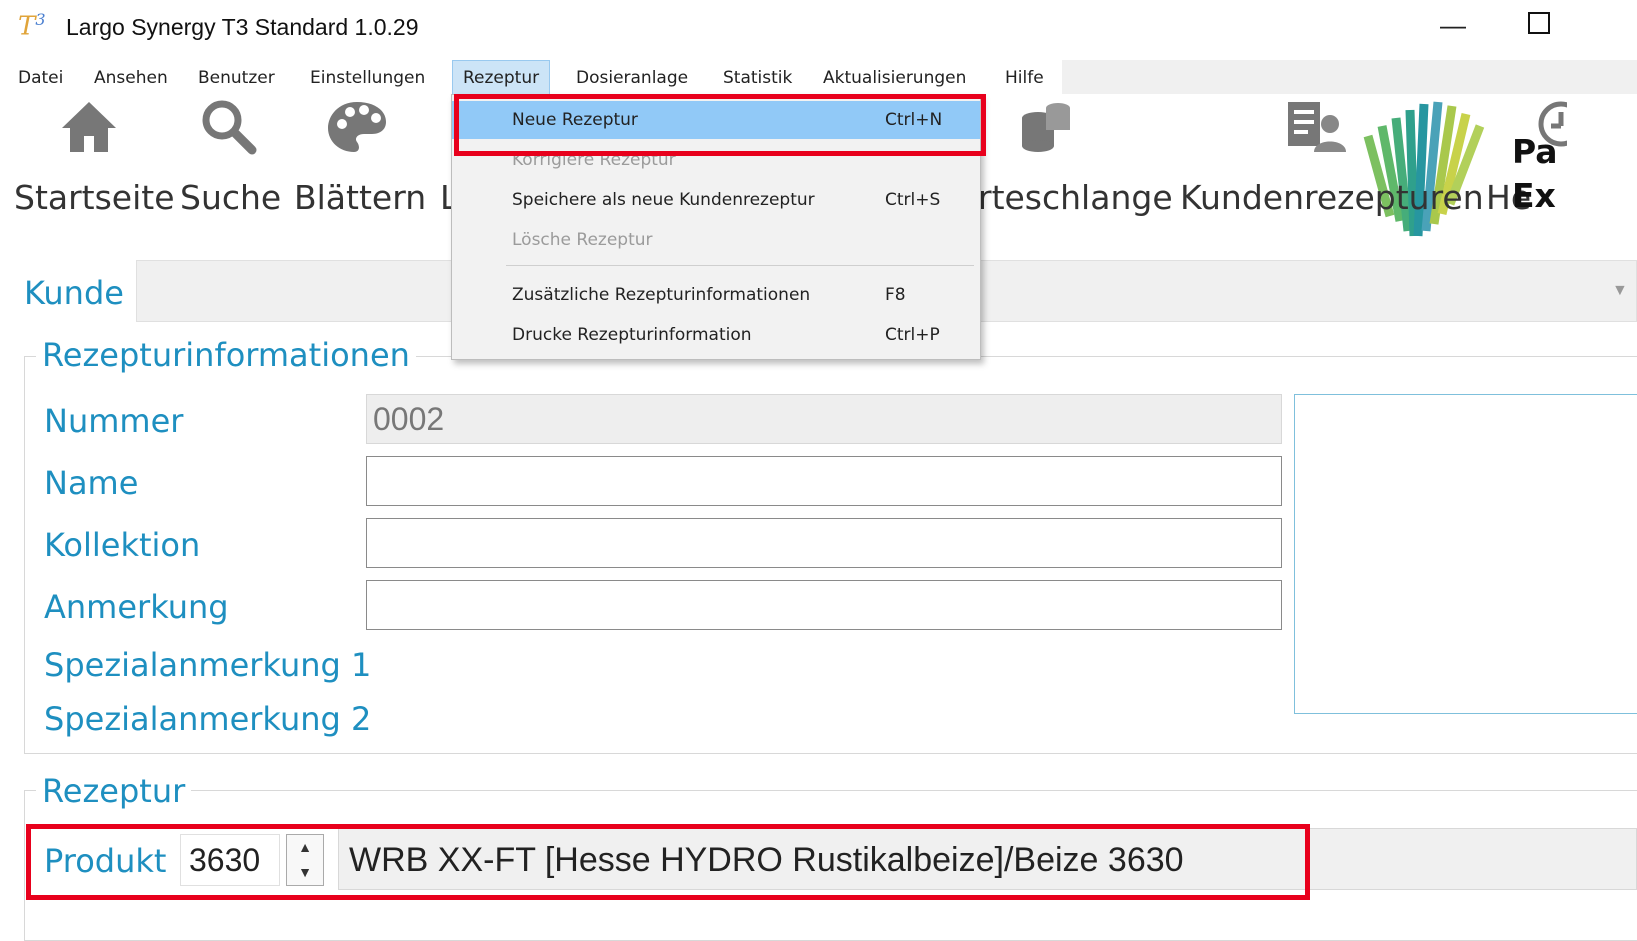 This screenshot has width=1637, height=941. What do you see at coordinates (40, 78) in the screenshot?
I see `menu-datei: Datei` at bounding box center [40, 78].